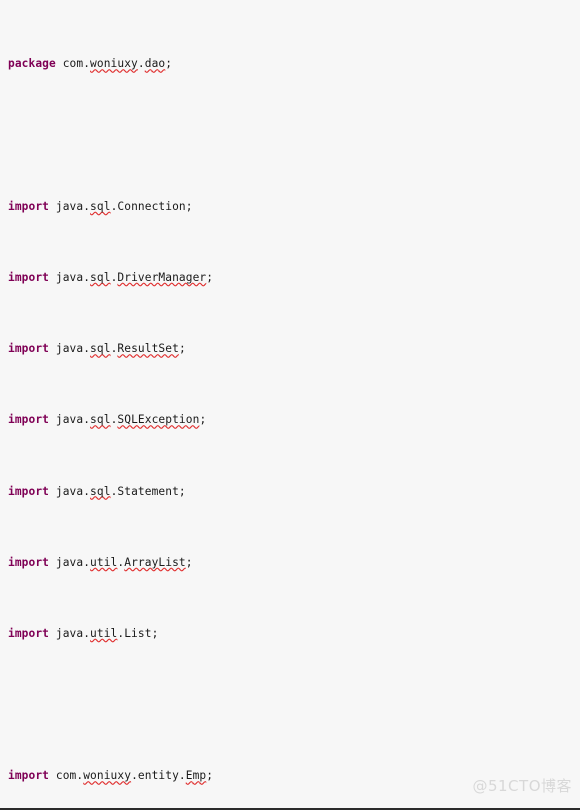 The width and height of the screenshot is (580, 810). What do you see at coordinates (100, 206) in the screenshot?
I see `code-line: import java.sql.Connection;` at bounding box center [100, 206].